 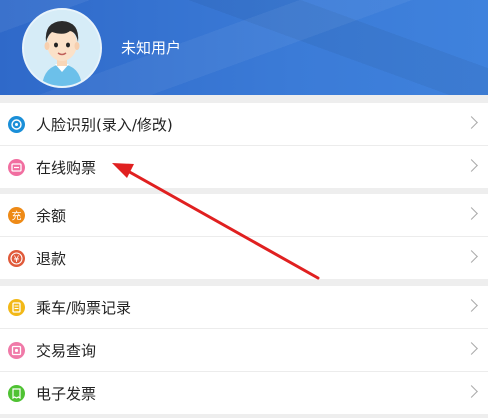 I want to click on invoice-icon, so click(x=16, y=393).